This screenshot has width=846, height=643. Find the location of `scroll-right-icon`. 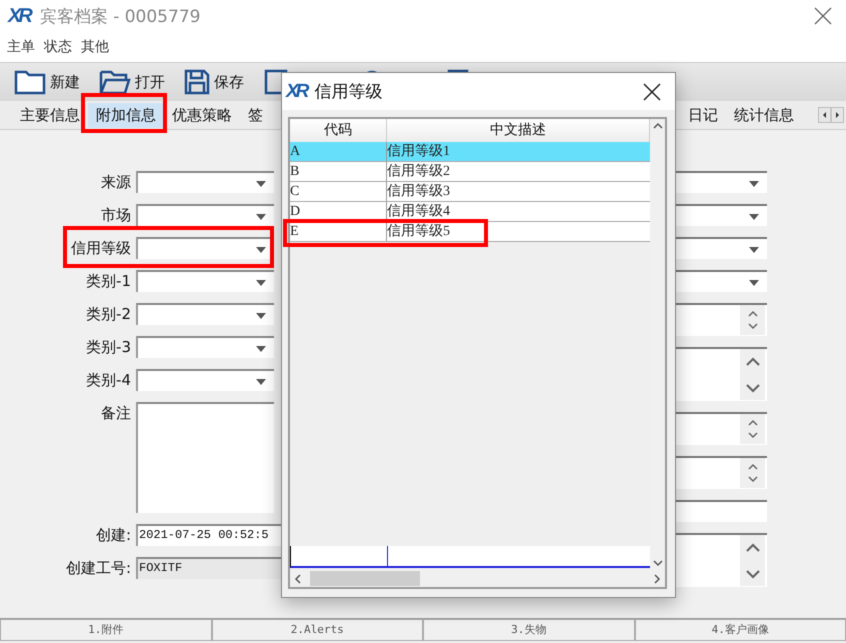

scroll-right-icon is located at coordinates (657, 579).